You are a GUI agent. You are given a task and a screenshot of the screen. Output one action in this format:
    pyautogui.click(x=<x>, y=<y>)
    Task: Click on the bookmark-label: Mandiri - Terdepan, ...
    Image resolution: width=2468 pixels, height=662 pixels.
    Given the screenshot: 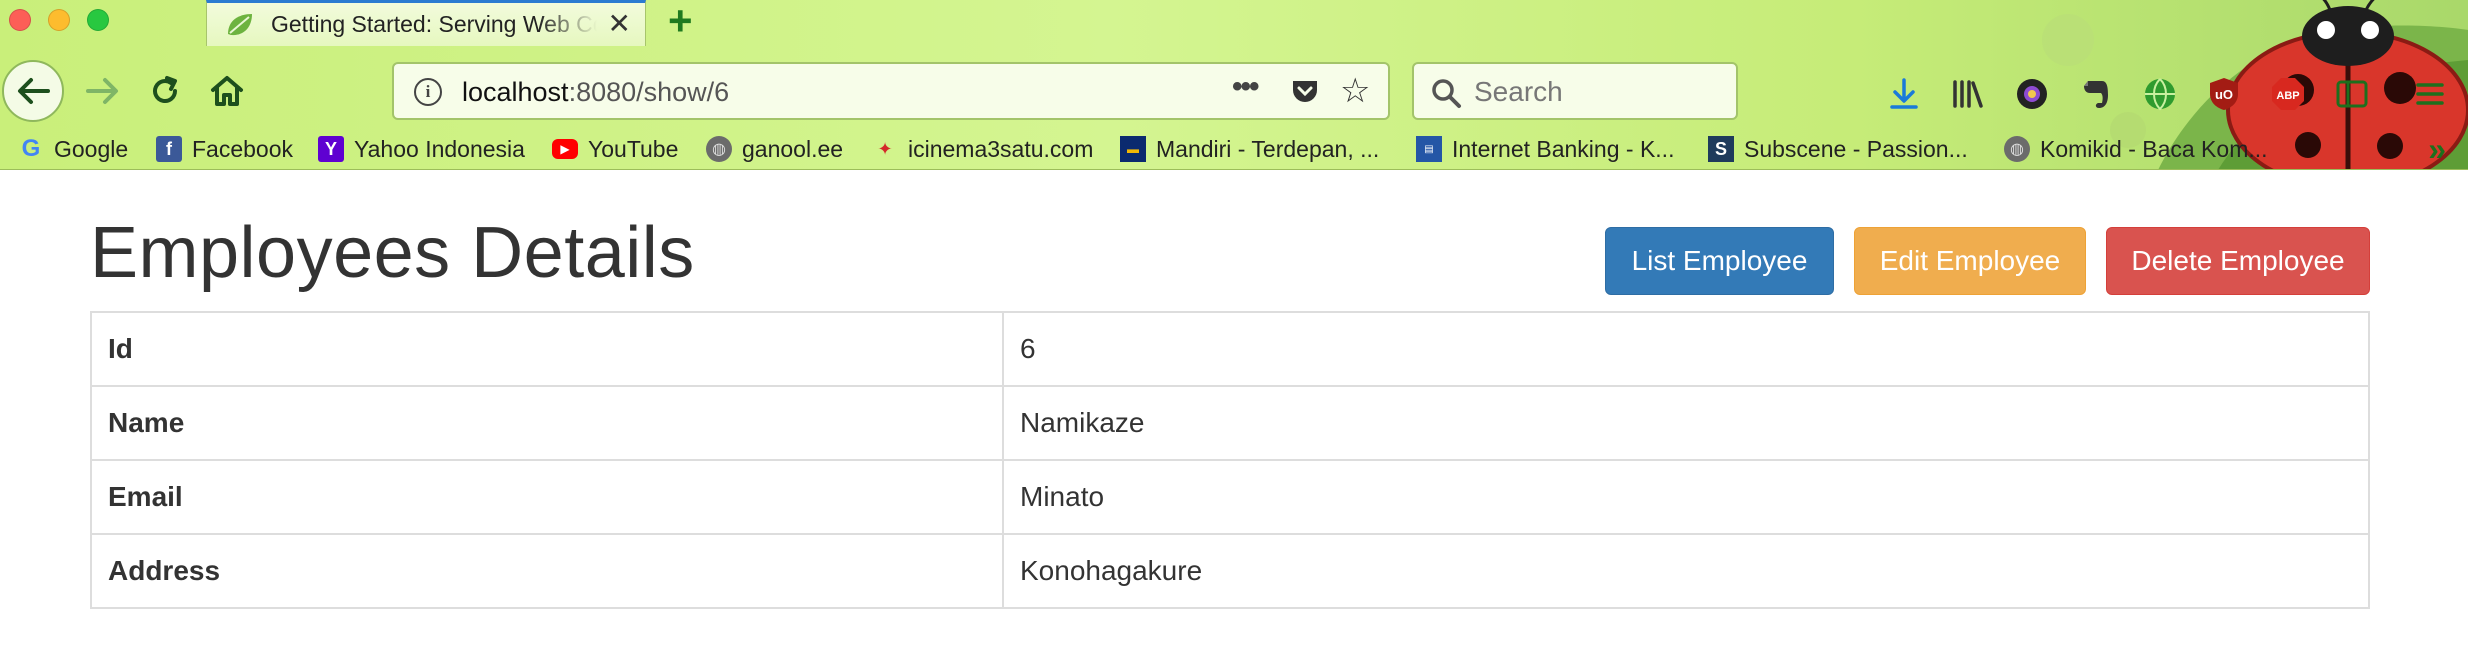 What is the action you would take?
    pyautogui.click(x=1268, y=148)
    